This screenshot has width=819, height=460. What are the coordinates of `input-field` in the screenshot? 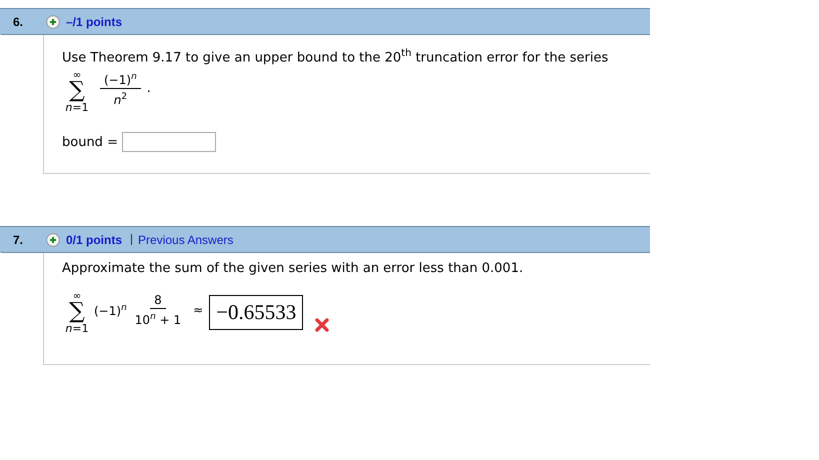 It's located at (169, 142).